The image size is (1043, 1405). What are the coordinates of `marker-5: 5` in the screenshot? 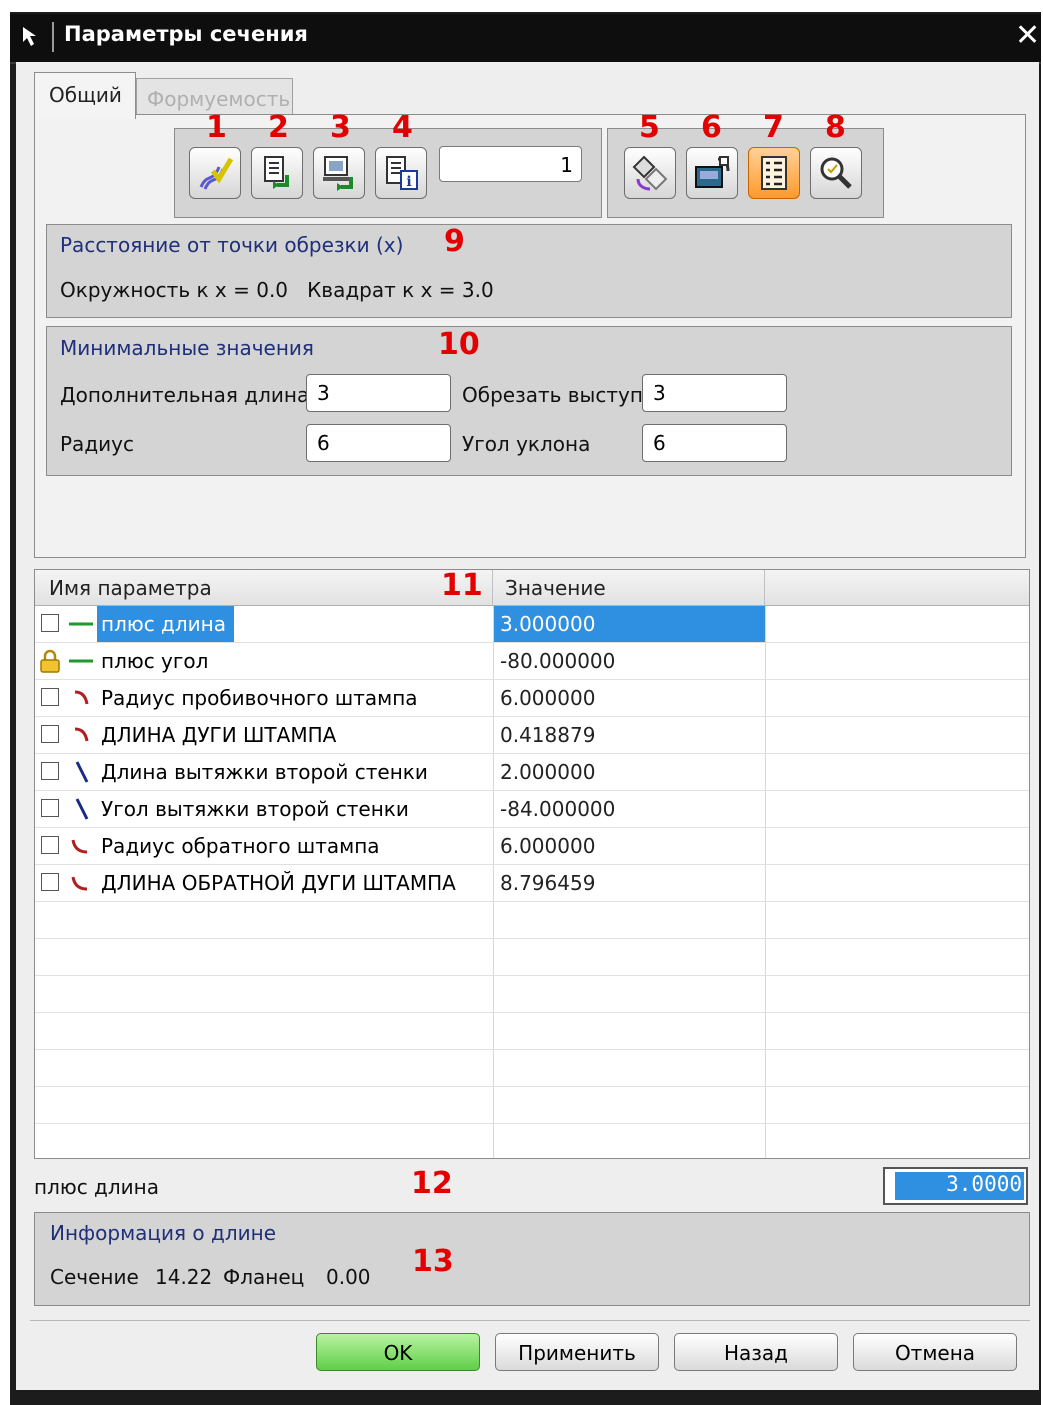 It's located at (649, 127).